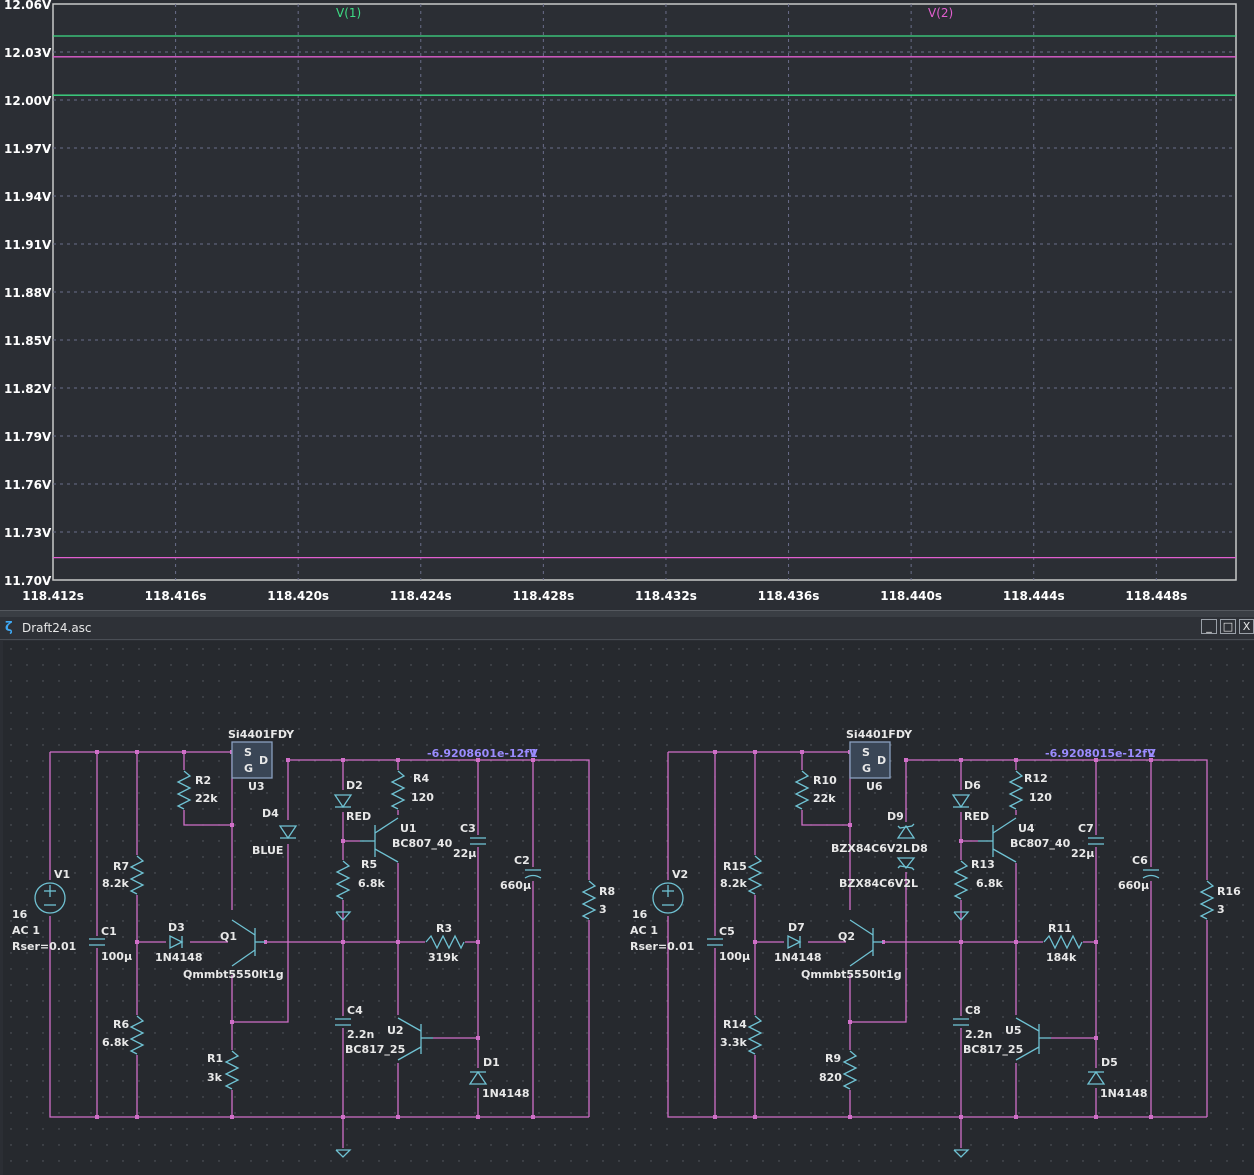 The height and width of the screenshot is (1175, 1254). What do you see at coordinates (919, 848) in the screenshot?
I see `label-d8: D8` at bounding box center [919, 848].